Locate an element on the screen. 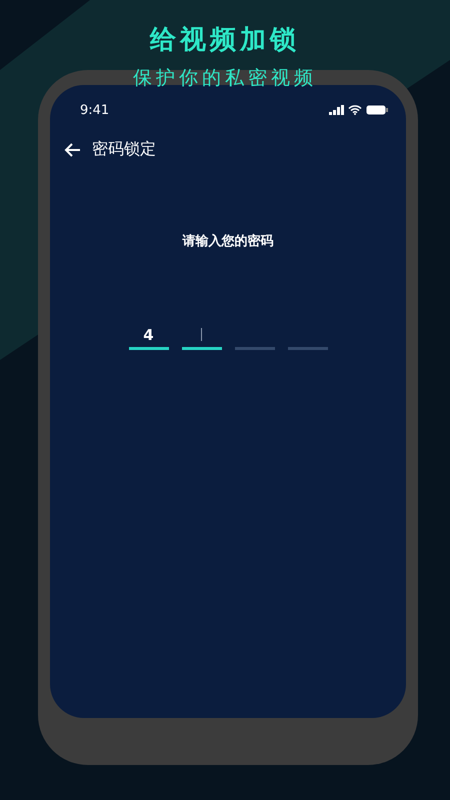 The height and width of the screenshot is (800, 450). headline: 给视频加锁 is located at coordinates (225, 40).